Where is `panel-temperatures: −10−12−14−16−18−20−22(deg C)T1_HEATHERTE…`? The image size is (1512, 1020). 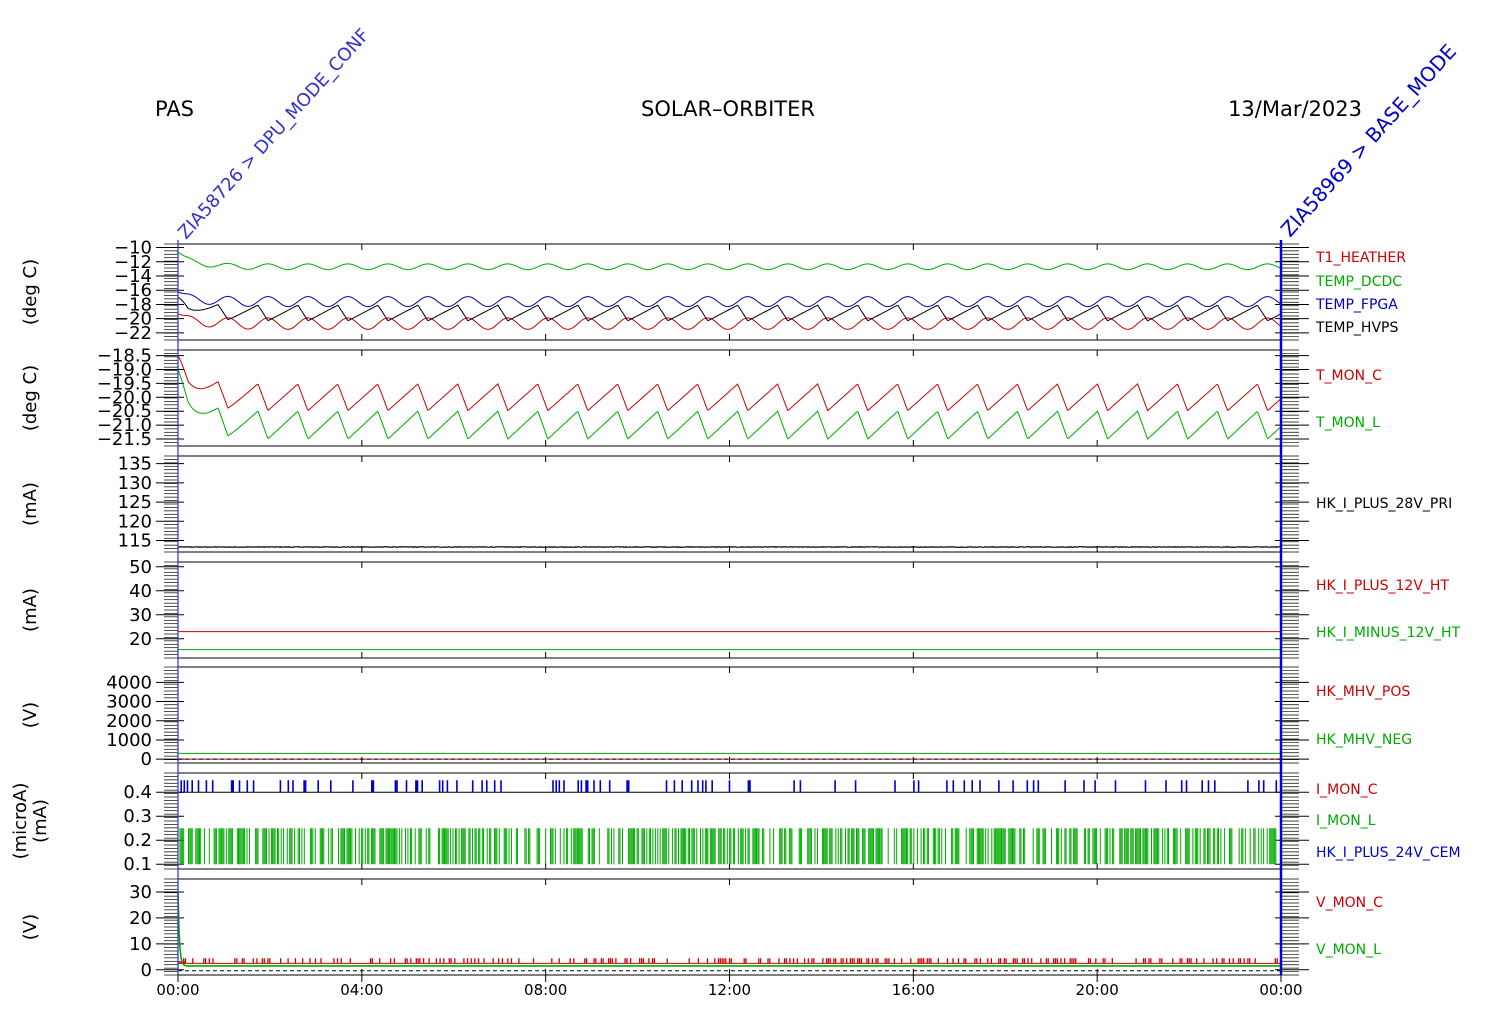
panel-temperatures: −10−12−14−16−18−20−22(deg C)T1_HEATHERTE… is located at coordinates (713, 291).